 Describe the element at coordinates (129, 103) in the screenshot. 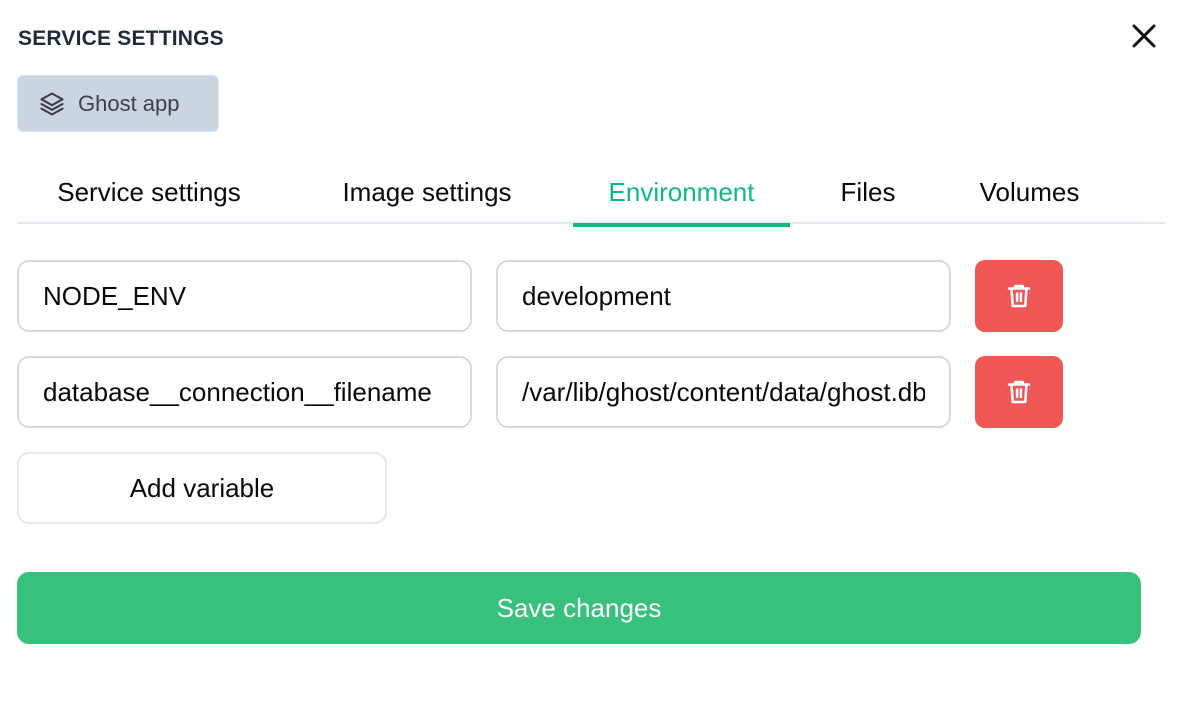

I see `service-badge-label: Ghost app` at that location.